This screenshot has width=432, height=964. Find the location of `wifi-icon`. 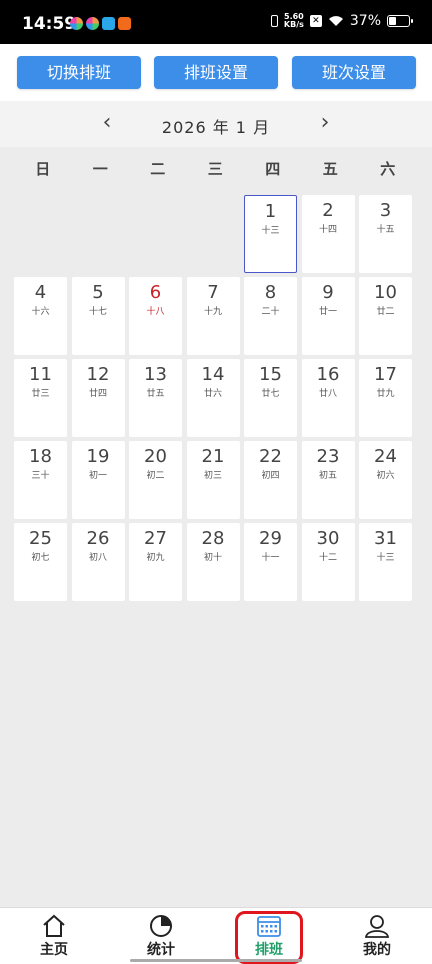

wifi-icon is located at coordinates (335, 21).